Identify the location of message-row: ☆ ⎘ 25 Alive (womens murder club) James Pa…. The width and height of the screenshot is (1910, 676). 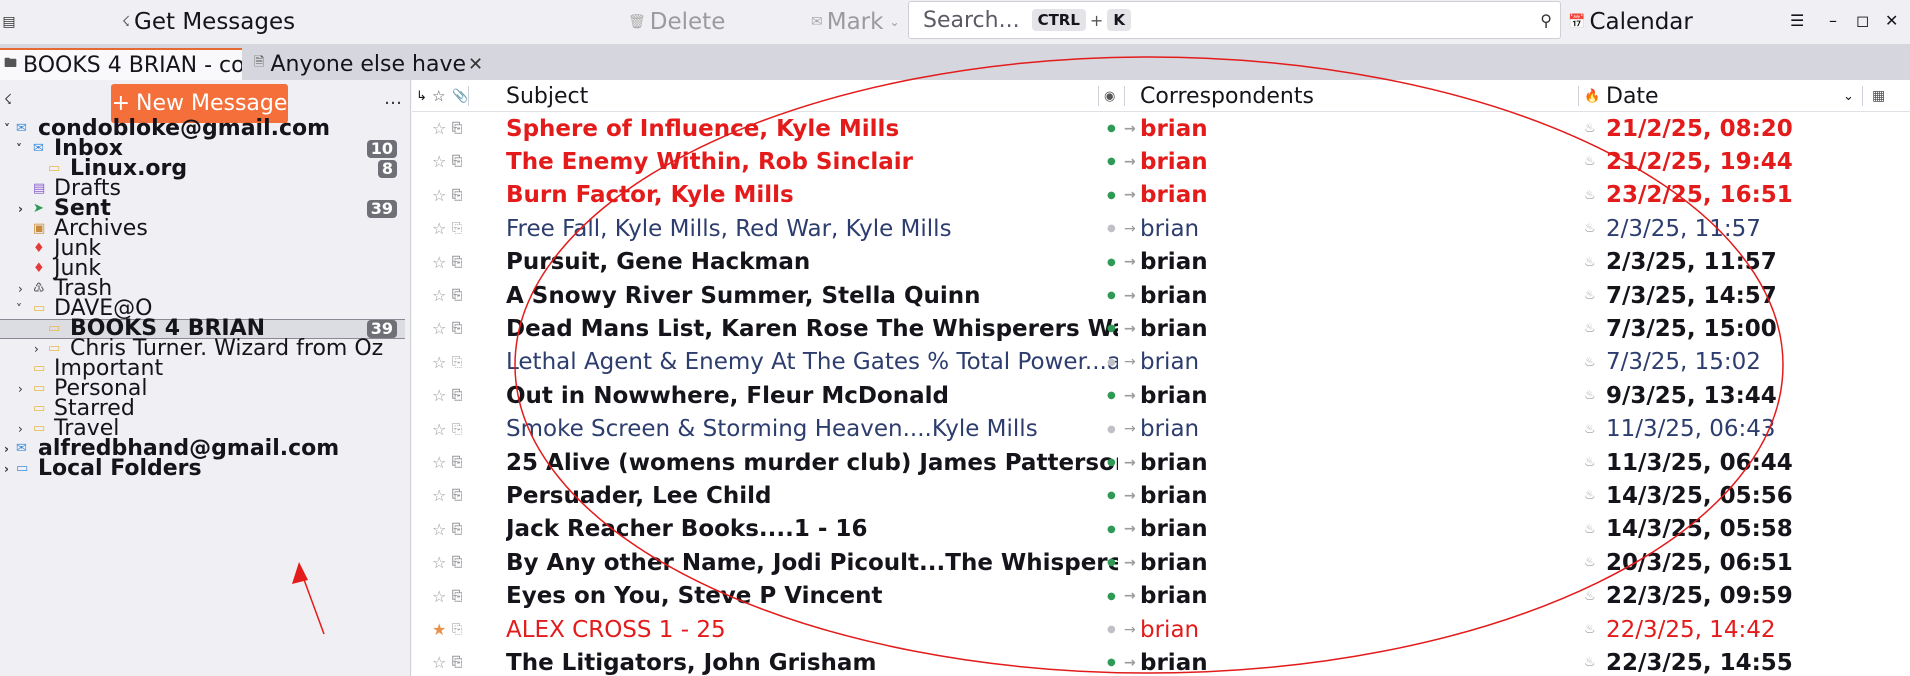
(1161, 462).